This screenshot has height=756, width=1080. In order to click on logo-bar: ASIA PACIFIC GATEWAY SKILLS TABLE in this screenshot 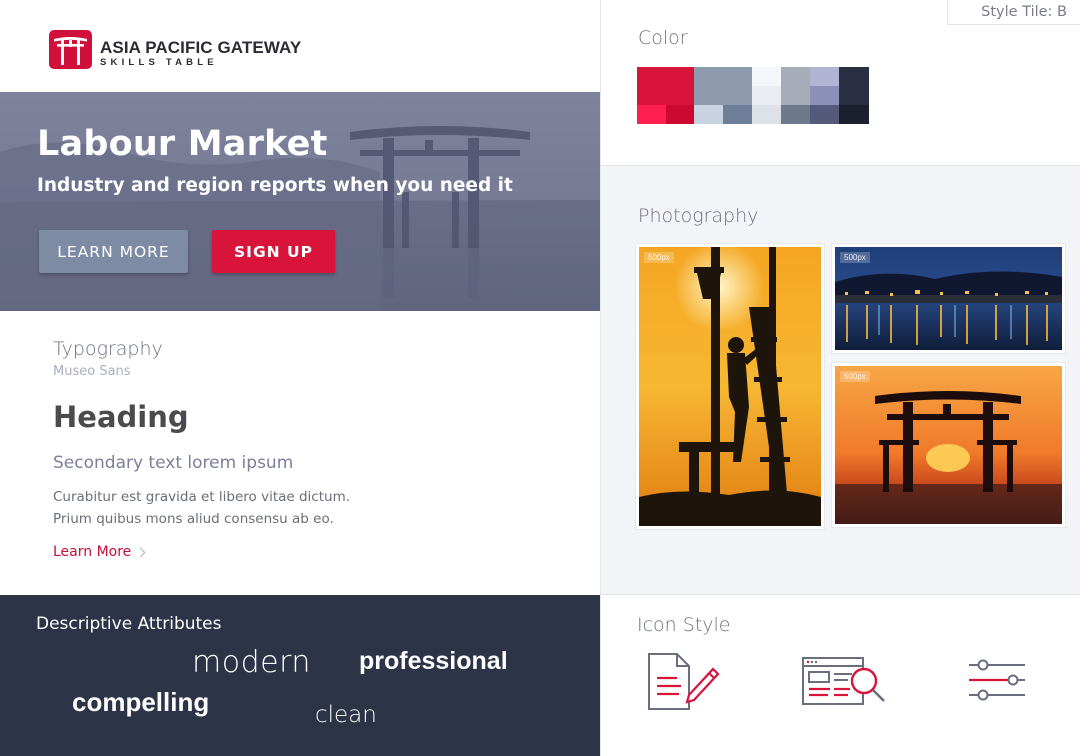, I will do `click(300, 46)`.